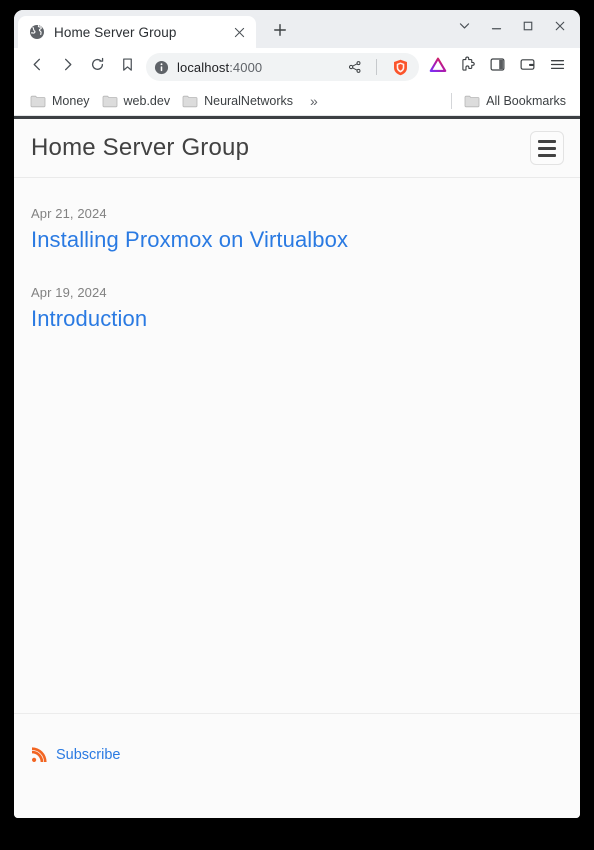  What do you see at coordinates (161, 67) in the screenshot?
I see `info-icon` at bounding box center [161, 67].